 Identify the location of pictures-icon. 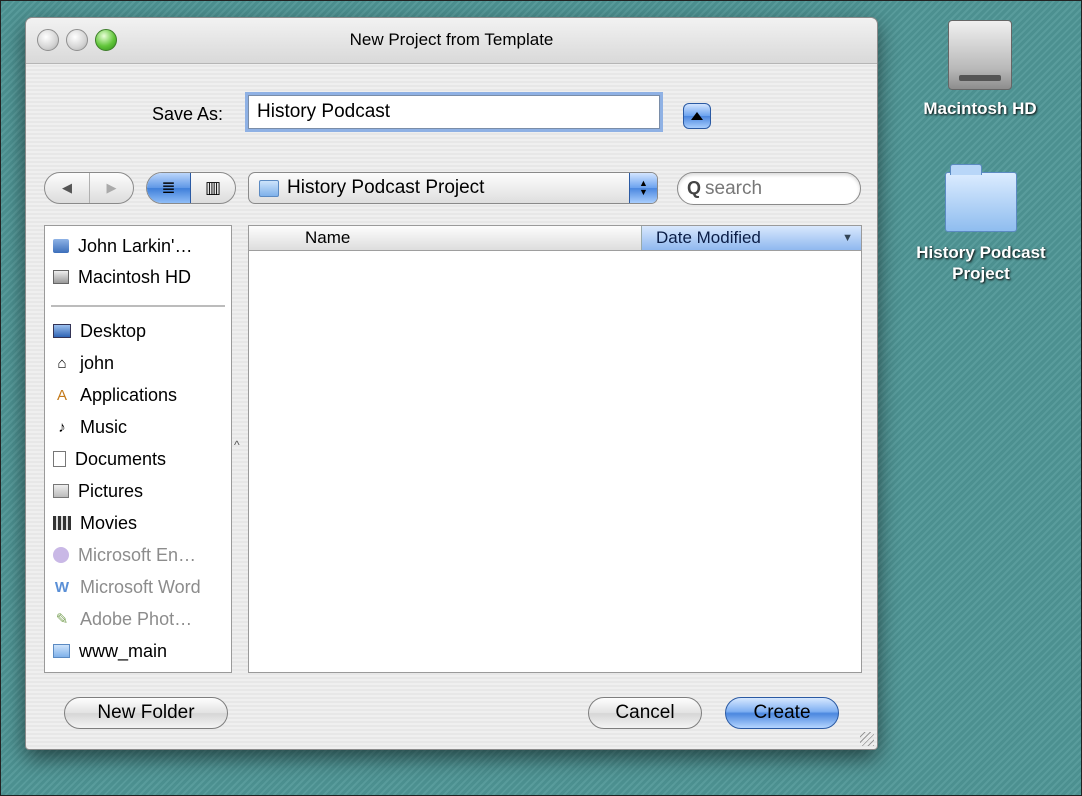
(61, 491).